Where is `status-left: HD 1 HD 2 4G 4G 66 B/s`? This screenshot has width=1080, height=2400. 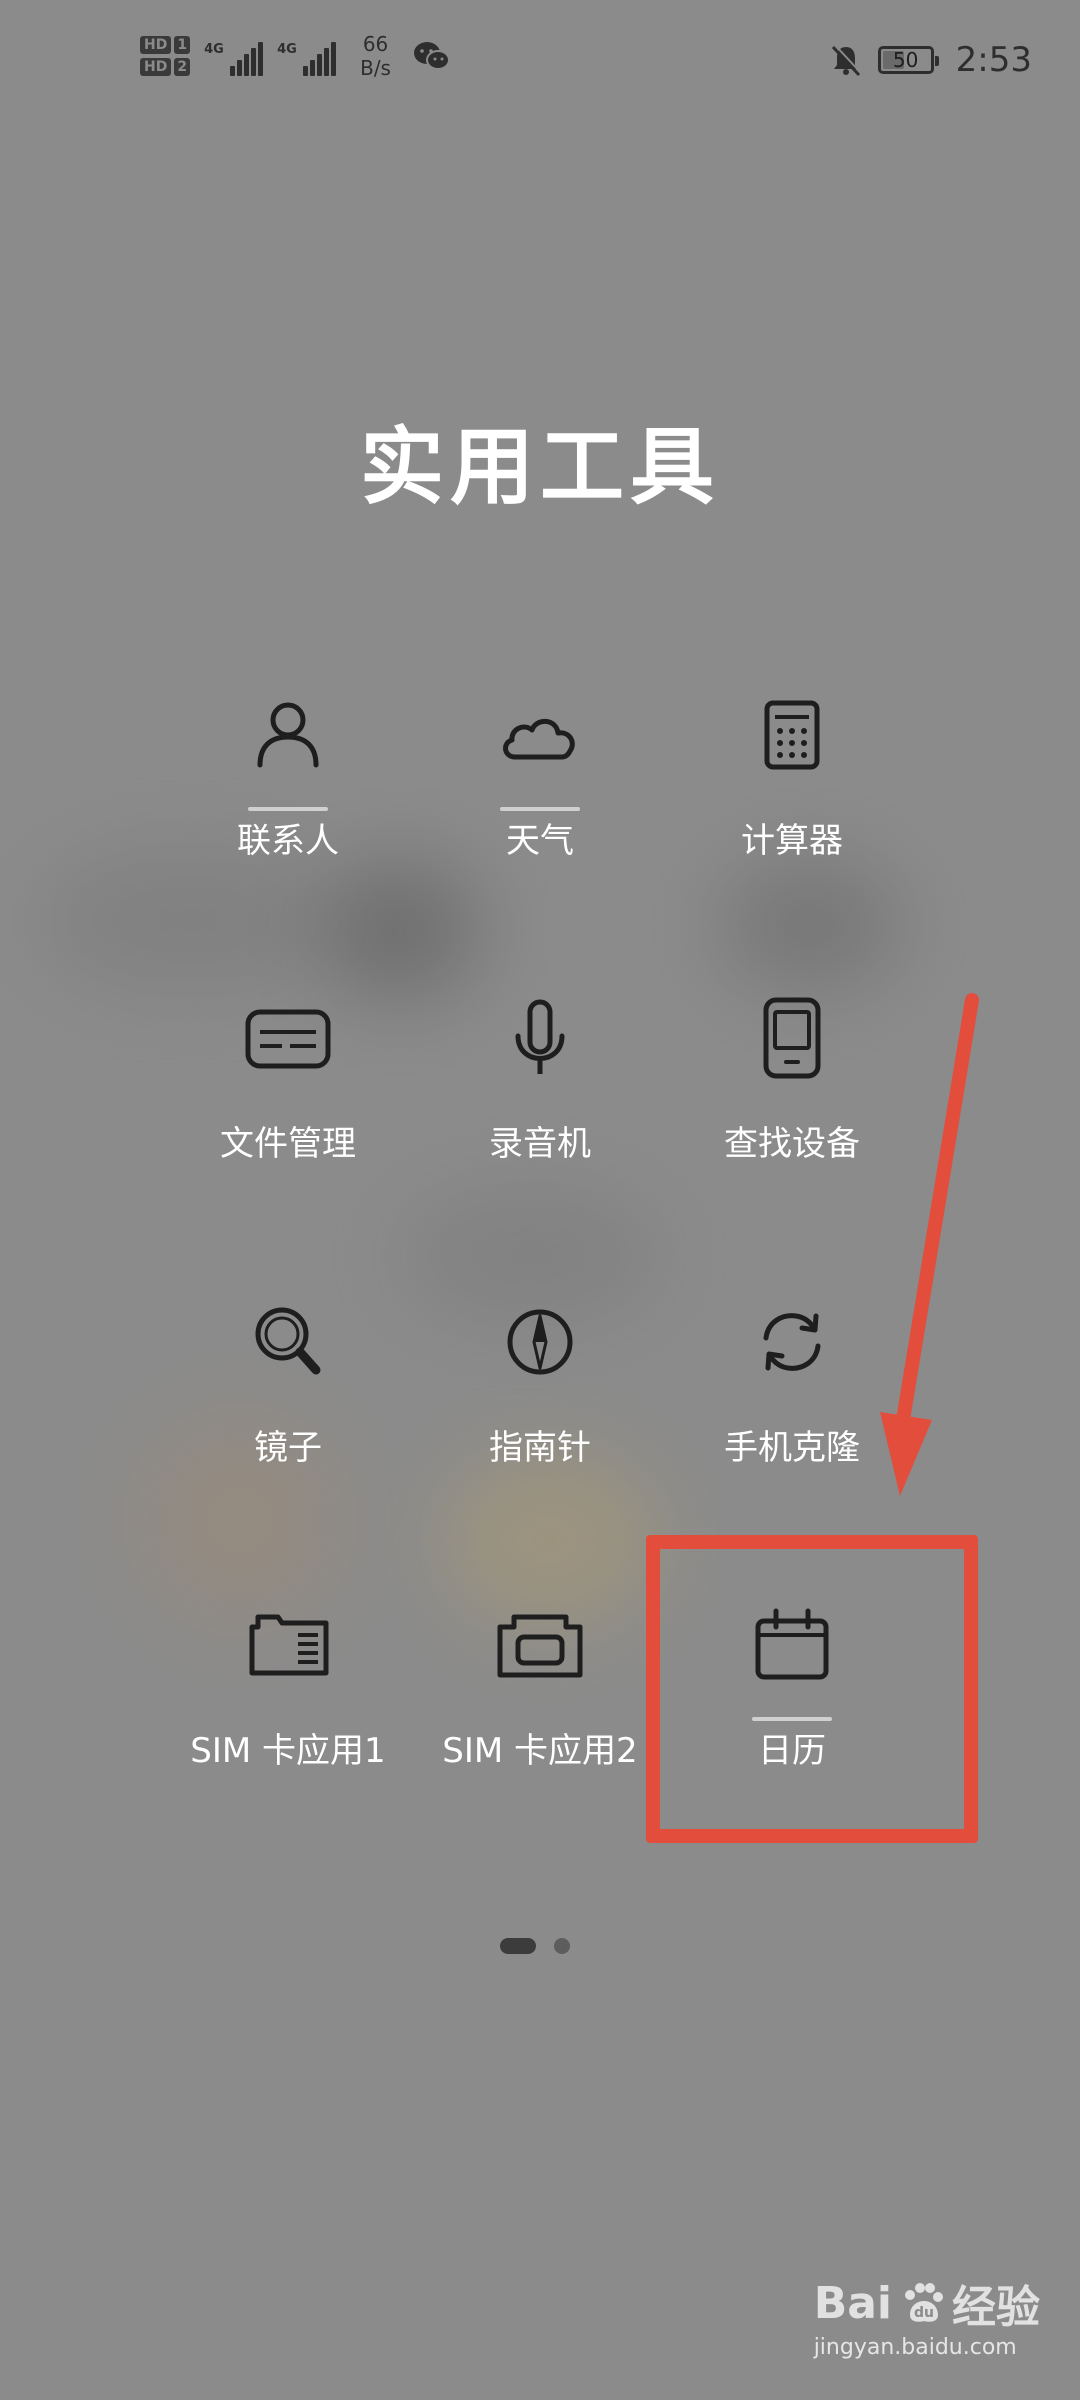
status-left: HD 1 HD 2 4G 4G 66 B/s is located at coordinates (295, 56).